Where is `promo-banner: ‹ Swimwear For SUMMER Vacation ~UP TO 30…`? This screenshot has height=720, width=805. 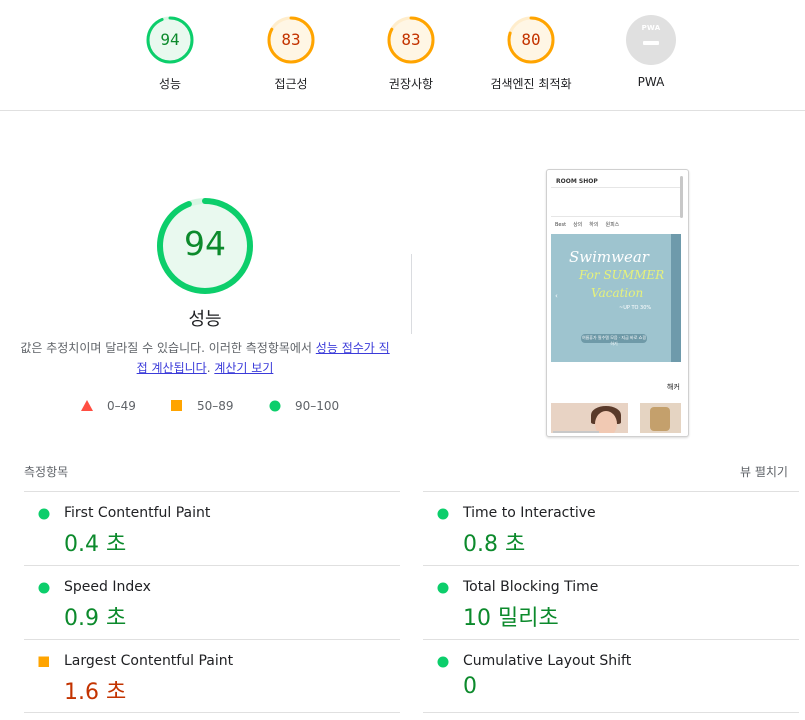
promo-banner: ‹ Swimwear For SUMMER Vacation ~UP TO 30… is located at coordinates (616, 298).